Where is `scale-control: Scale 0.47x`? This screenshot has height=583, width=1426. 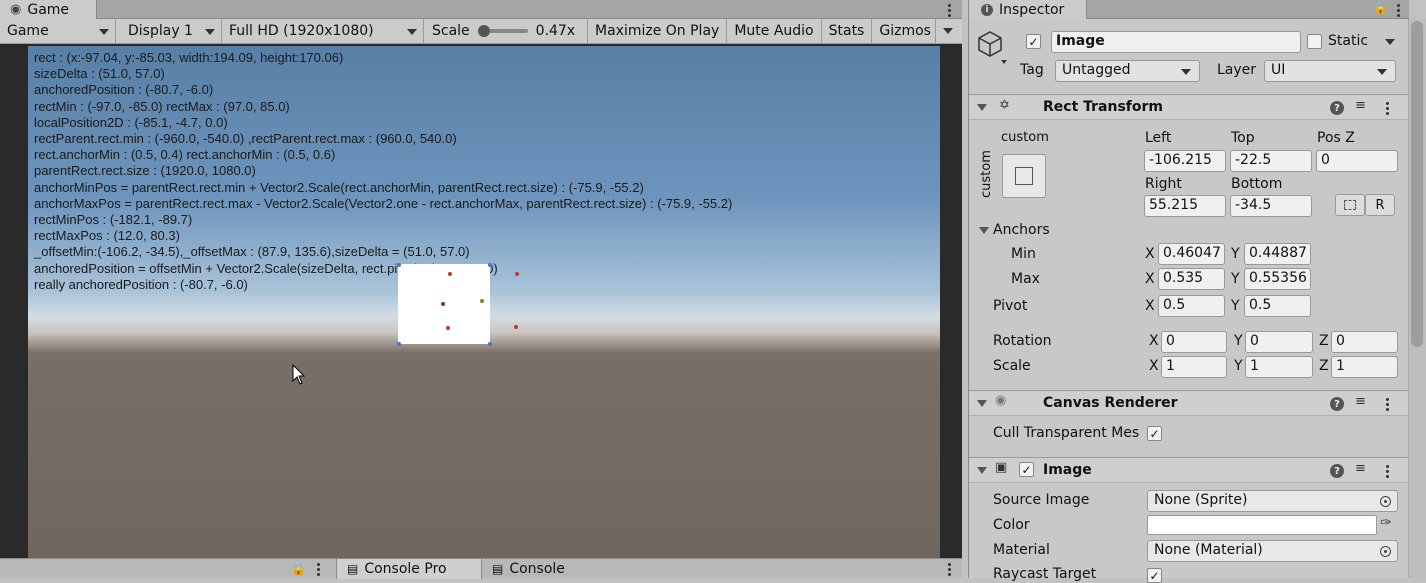 scale-control: Scale 0.47x is located at coordinates (506, 31).